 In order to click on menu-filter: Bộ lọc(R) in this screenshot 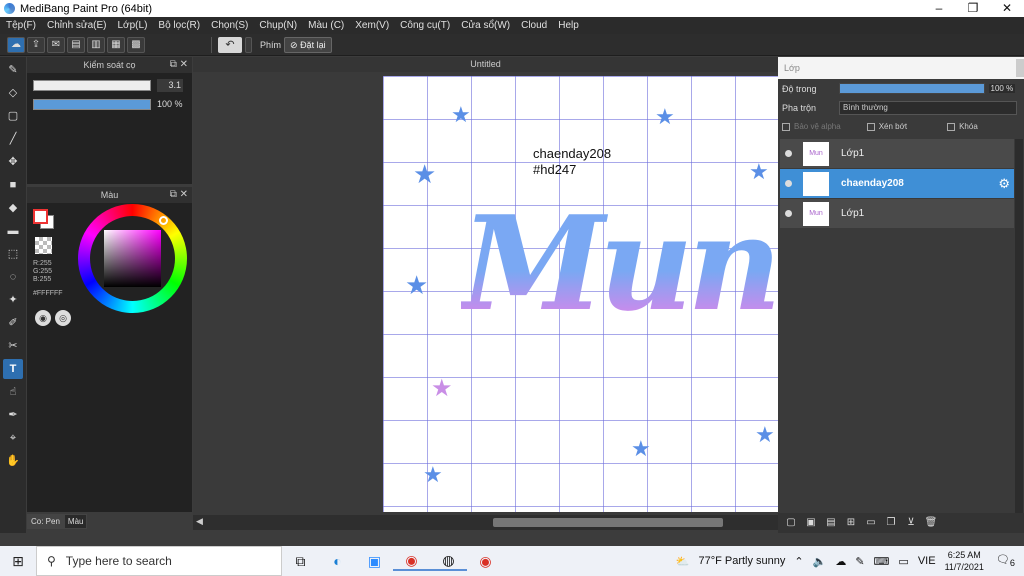, I will do `click(179, 25)`.